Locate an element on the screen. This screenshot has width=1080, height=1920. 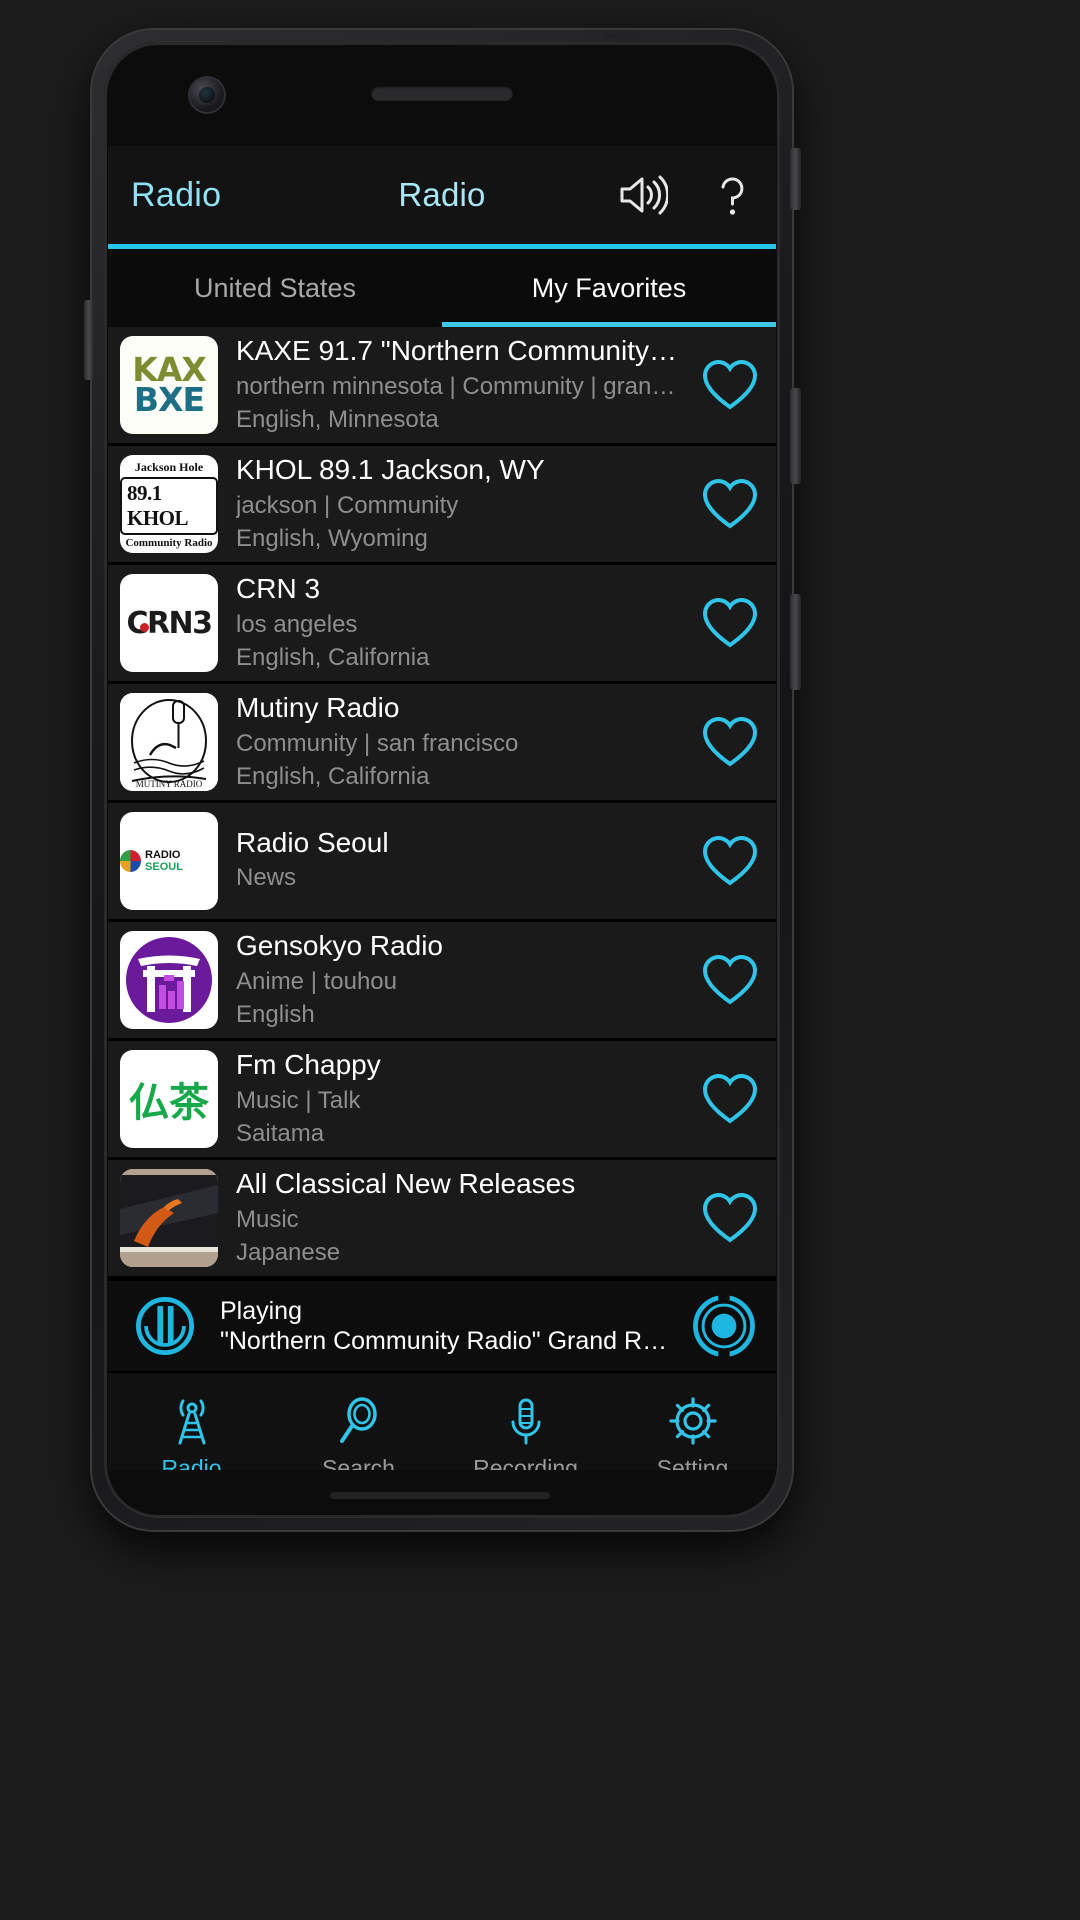
station-logo-kaxe: KAX BXE is located at coordinates (169, 385).